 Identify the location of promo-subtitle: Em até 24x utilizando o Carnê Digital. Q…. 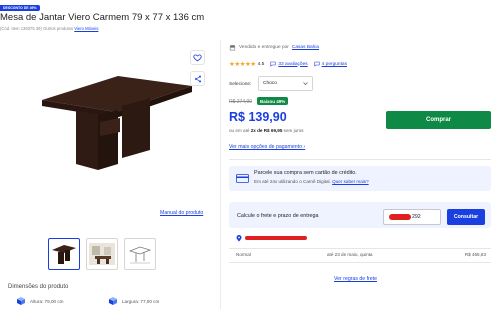
(311, 181).